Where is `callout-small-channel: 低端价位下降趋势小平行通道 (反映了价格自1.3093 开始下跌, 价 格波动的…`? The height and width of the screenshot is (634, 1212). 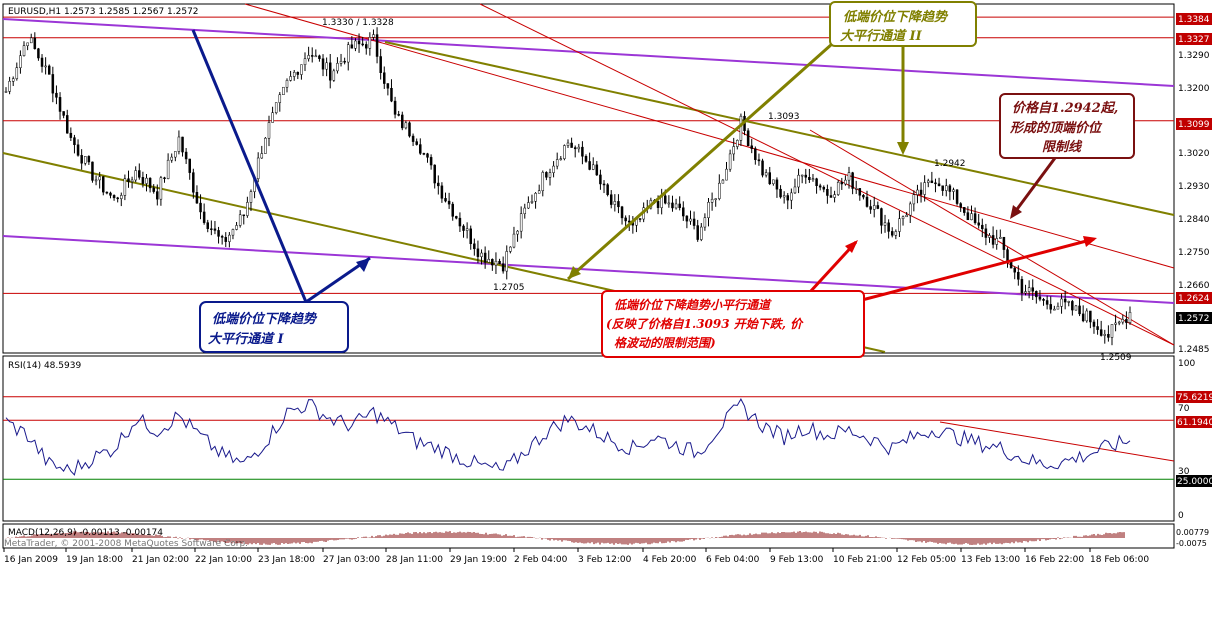
callout-small-channel: 低端价位下降趋势小平行通道 (反映了价格自1.3093 开始下跌, 价 格波动的… is located at coordinates (849, 297).